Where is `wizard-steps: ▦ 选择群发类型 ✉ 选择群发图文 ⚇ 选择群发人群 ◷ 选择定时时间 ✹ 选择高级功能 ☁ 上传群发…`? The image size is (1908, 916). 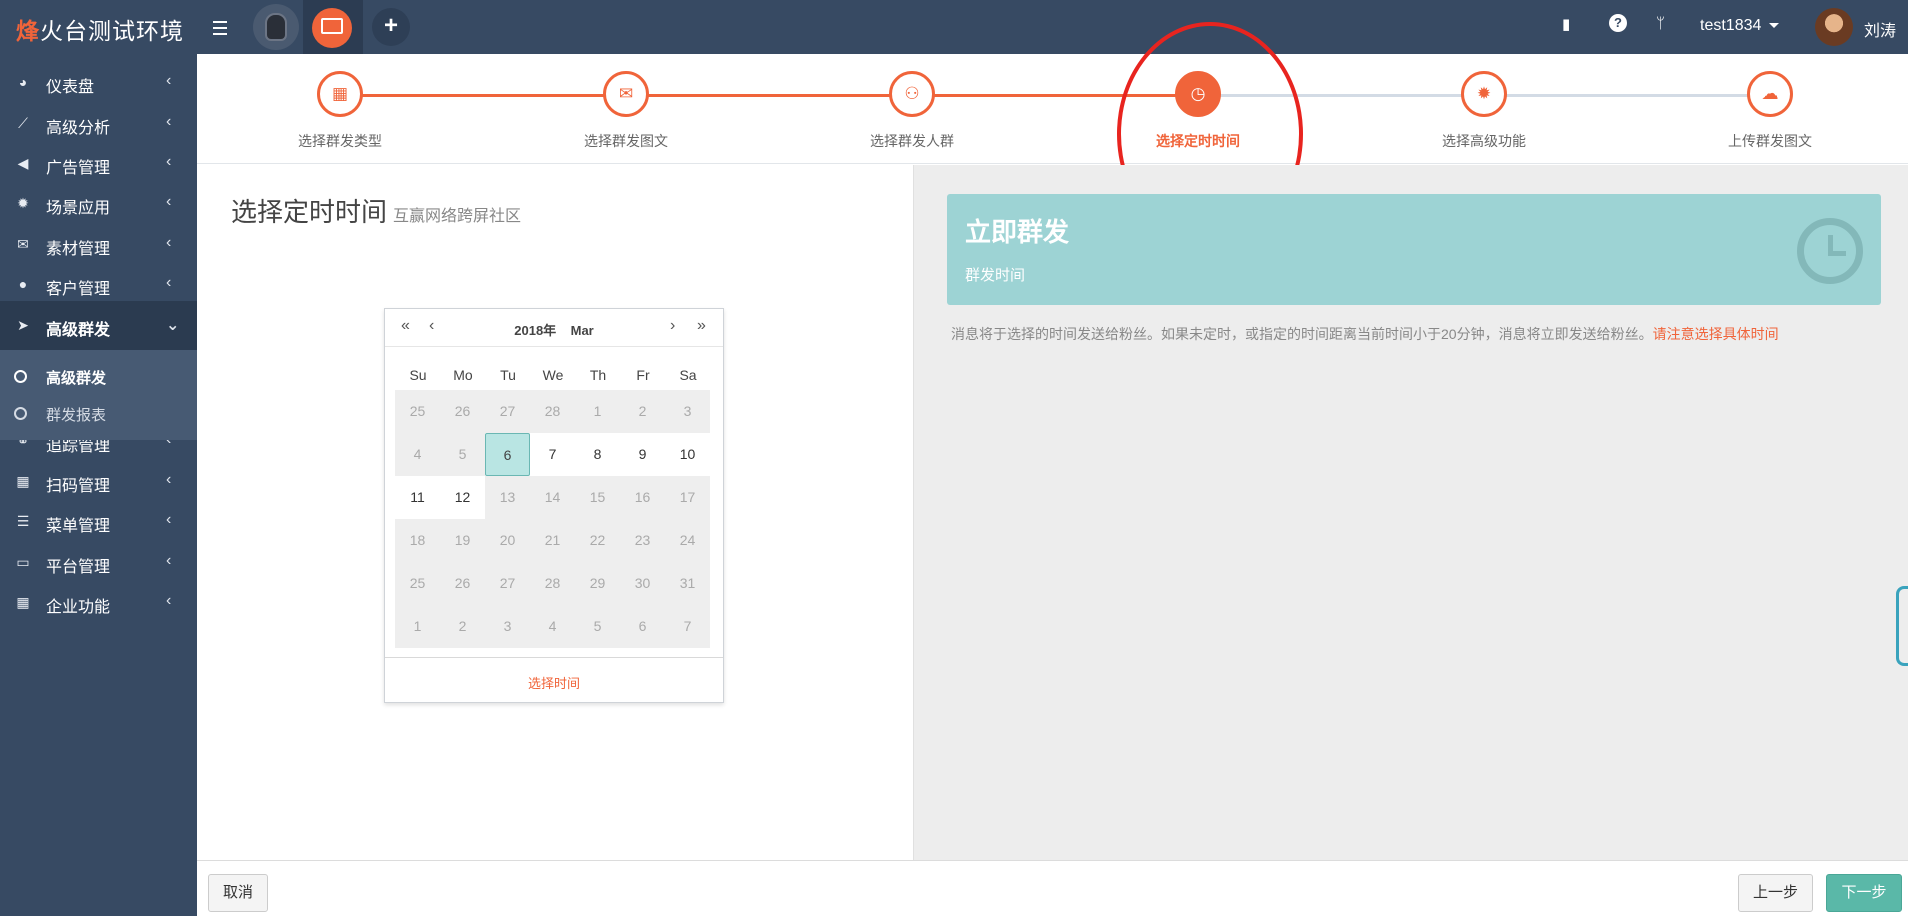 wizard-steps: ▦ 选择群发类型 ✉ 选择群发图文 ⚇ 选择群发人群 ◷ 选择定时时间 ✹ 选择高级功能 ☁ 上传群发… is located at coordinates (1052, 109).